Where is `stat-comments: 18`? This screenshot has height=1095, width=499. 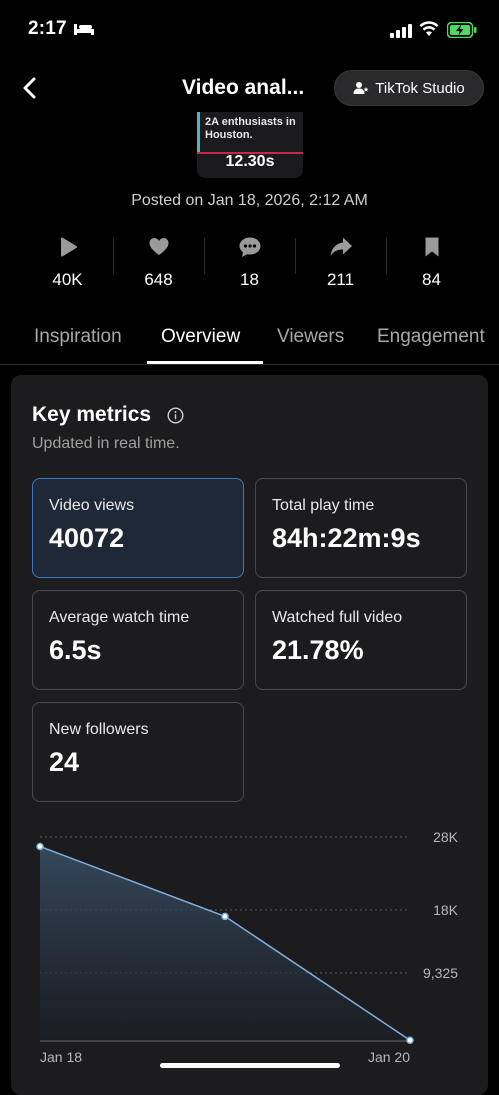
stat-comments: 18 is located at coordinates (249, 263).